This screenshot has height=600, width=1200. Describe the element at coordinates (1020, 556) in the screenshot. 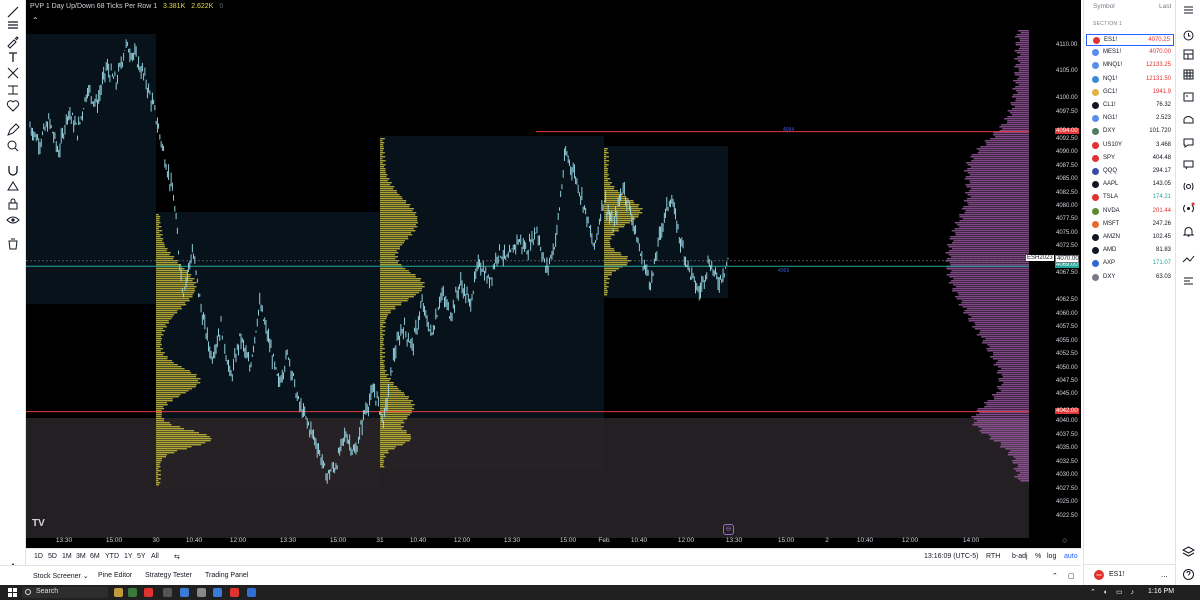

I see `adjust-toggle: b-adj` at that location.